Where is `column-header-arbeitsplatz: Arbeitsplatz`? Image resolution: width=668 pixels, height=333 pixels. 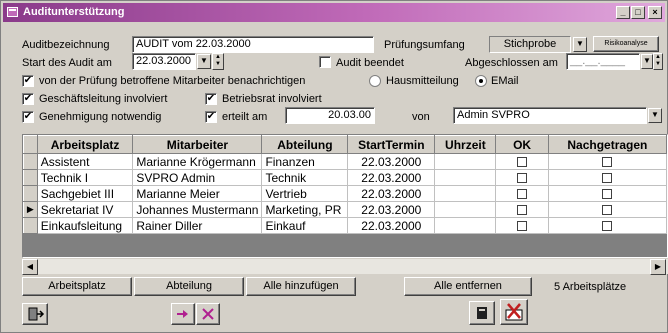
column-header-arbeitsplatz: Arbeitsplatz is located at coordinates (85, 144).